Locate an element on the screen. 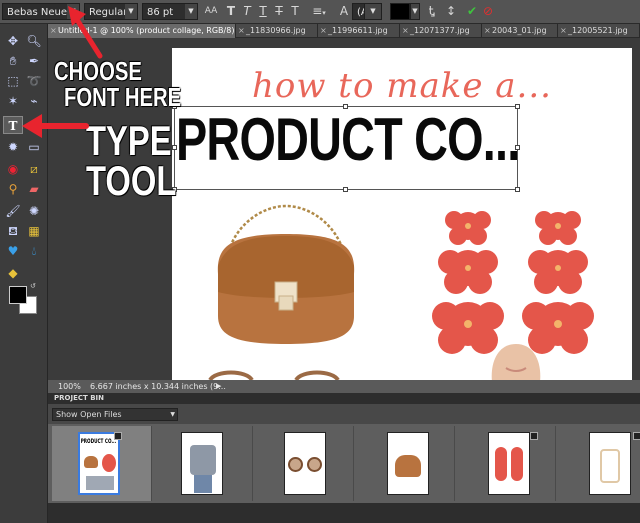 This screenshot has width=640, height=523. font-family-select: Bebas Neue ▼ is located at coordinates (41, 11).